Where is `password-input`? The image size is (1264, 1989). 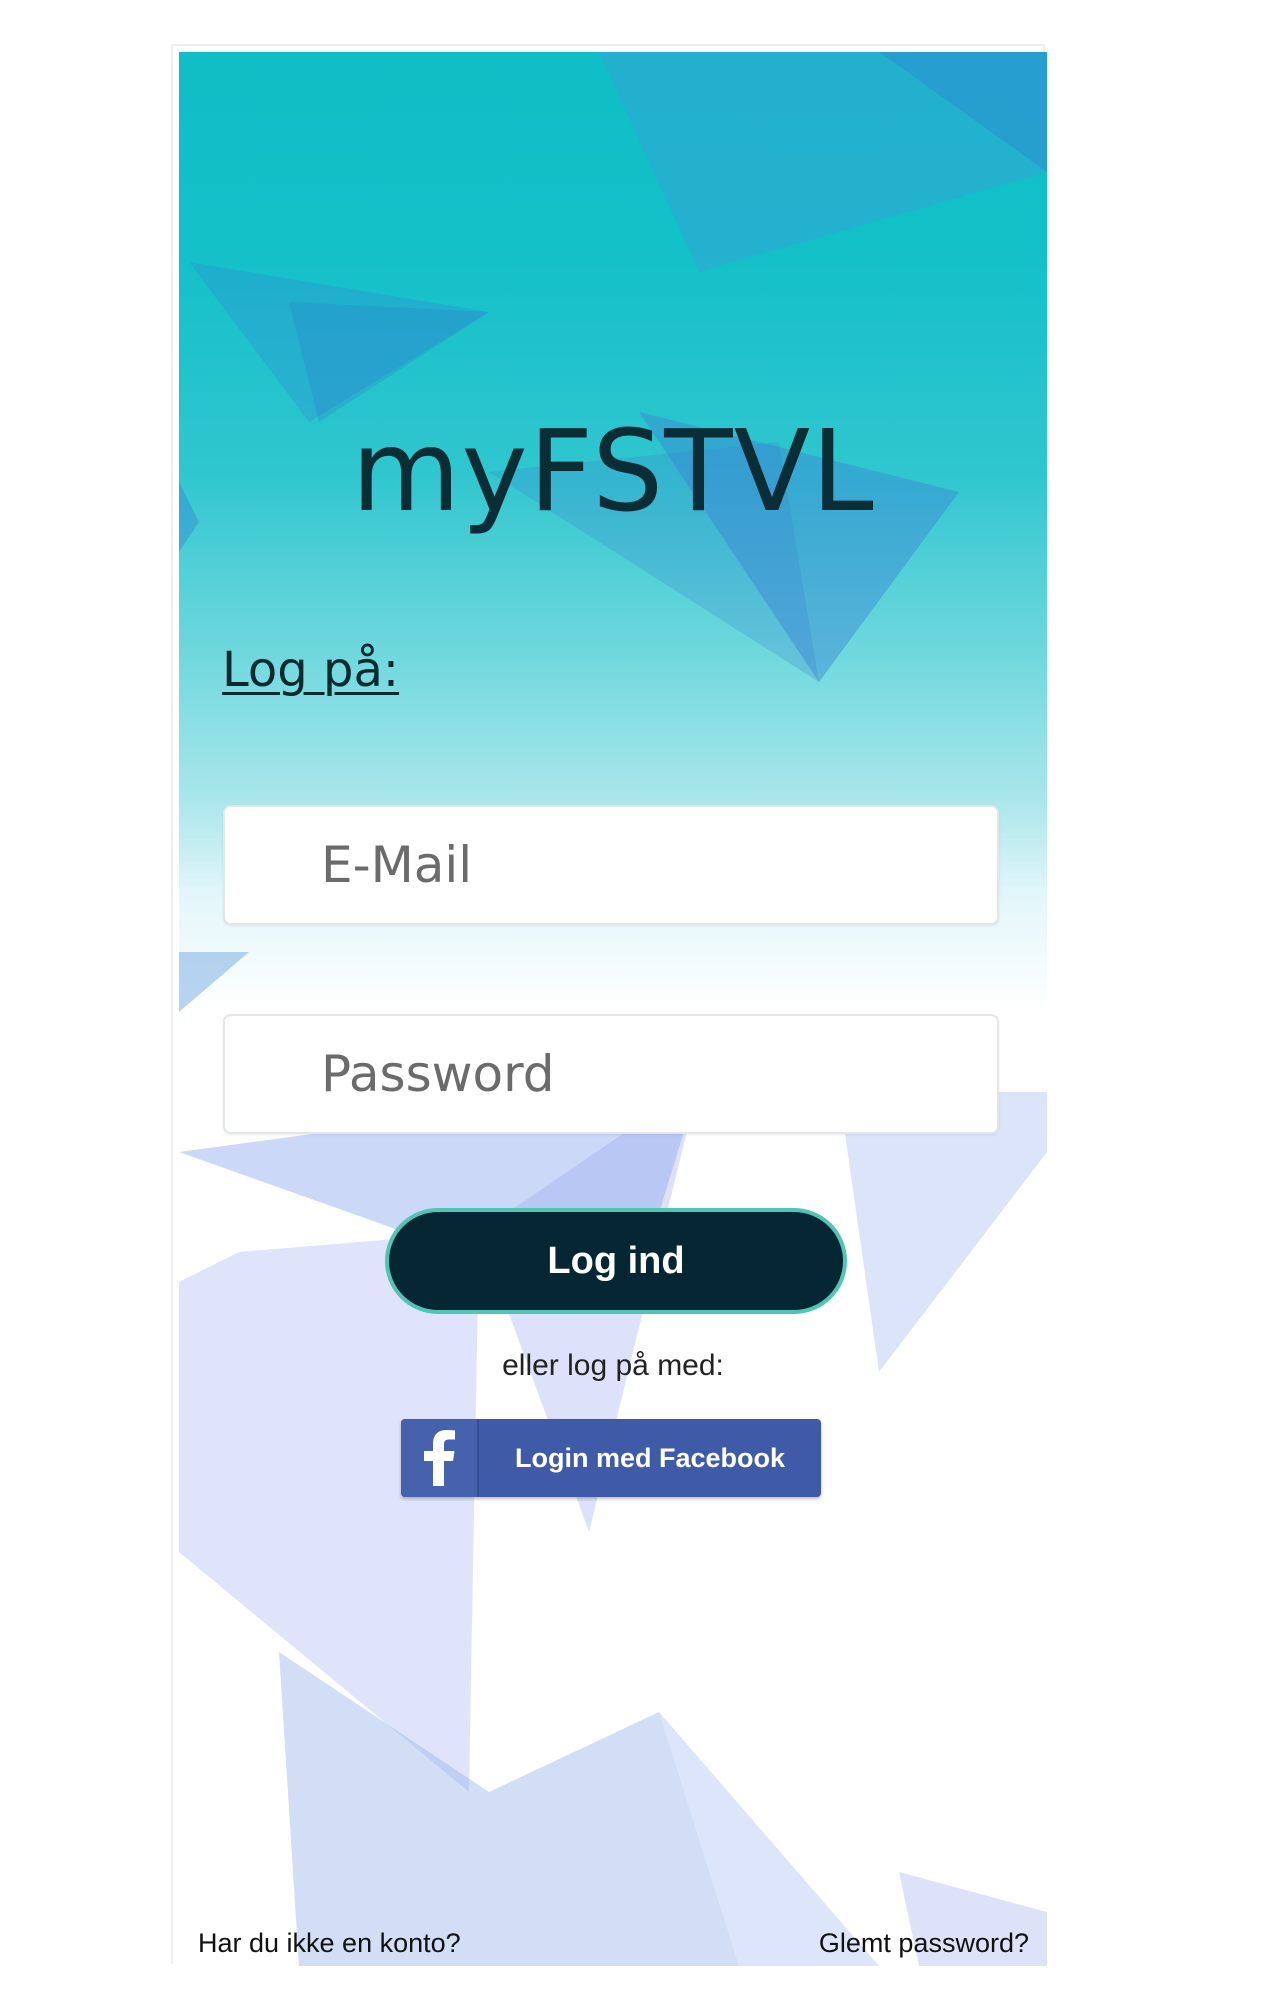 password-input is located at coordinates (611, 1074).